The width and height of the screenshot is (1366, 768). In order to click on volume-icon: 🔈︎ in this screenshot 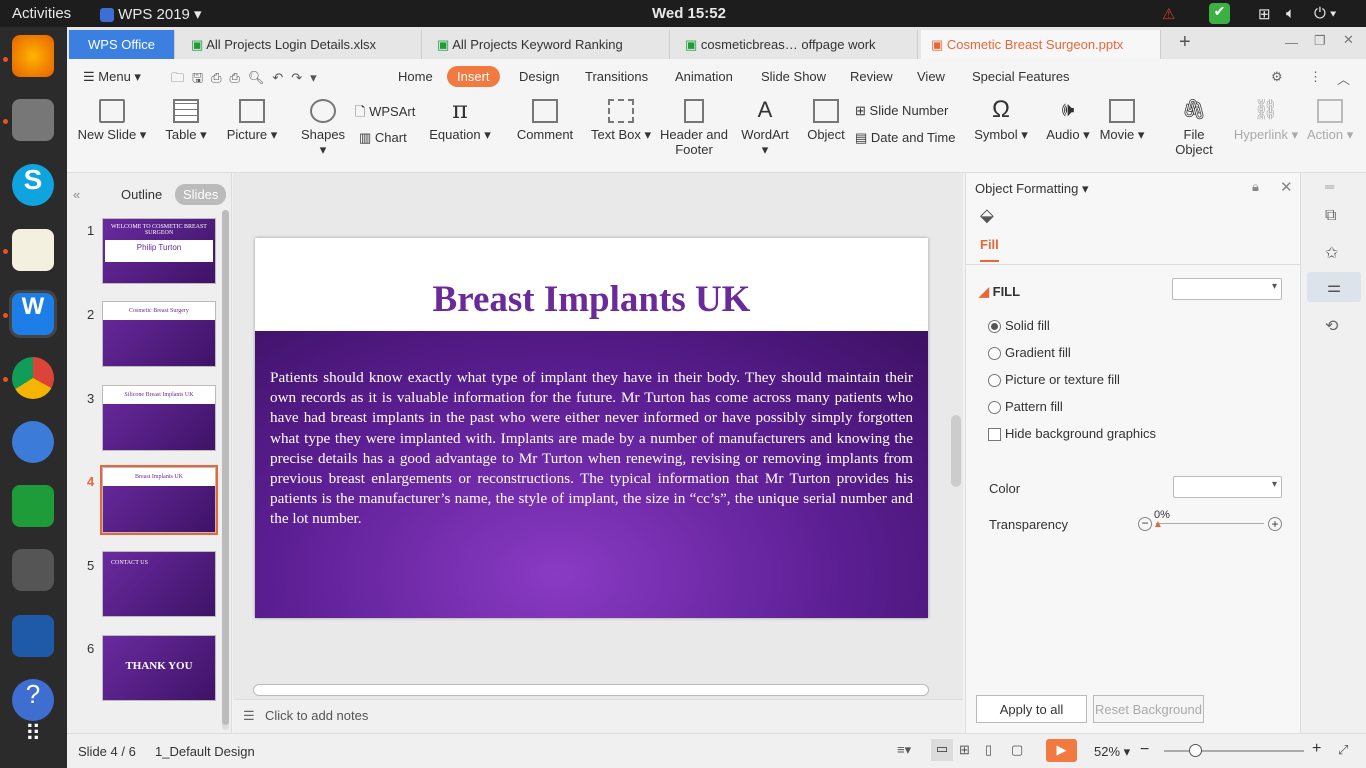, I will do `click(1290, 13)`.